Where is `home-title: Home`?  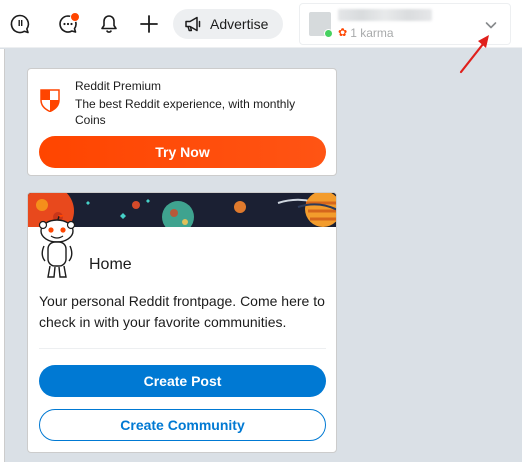
home-title: Home is located at coordinates (110, 264).